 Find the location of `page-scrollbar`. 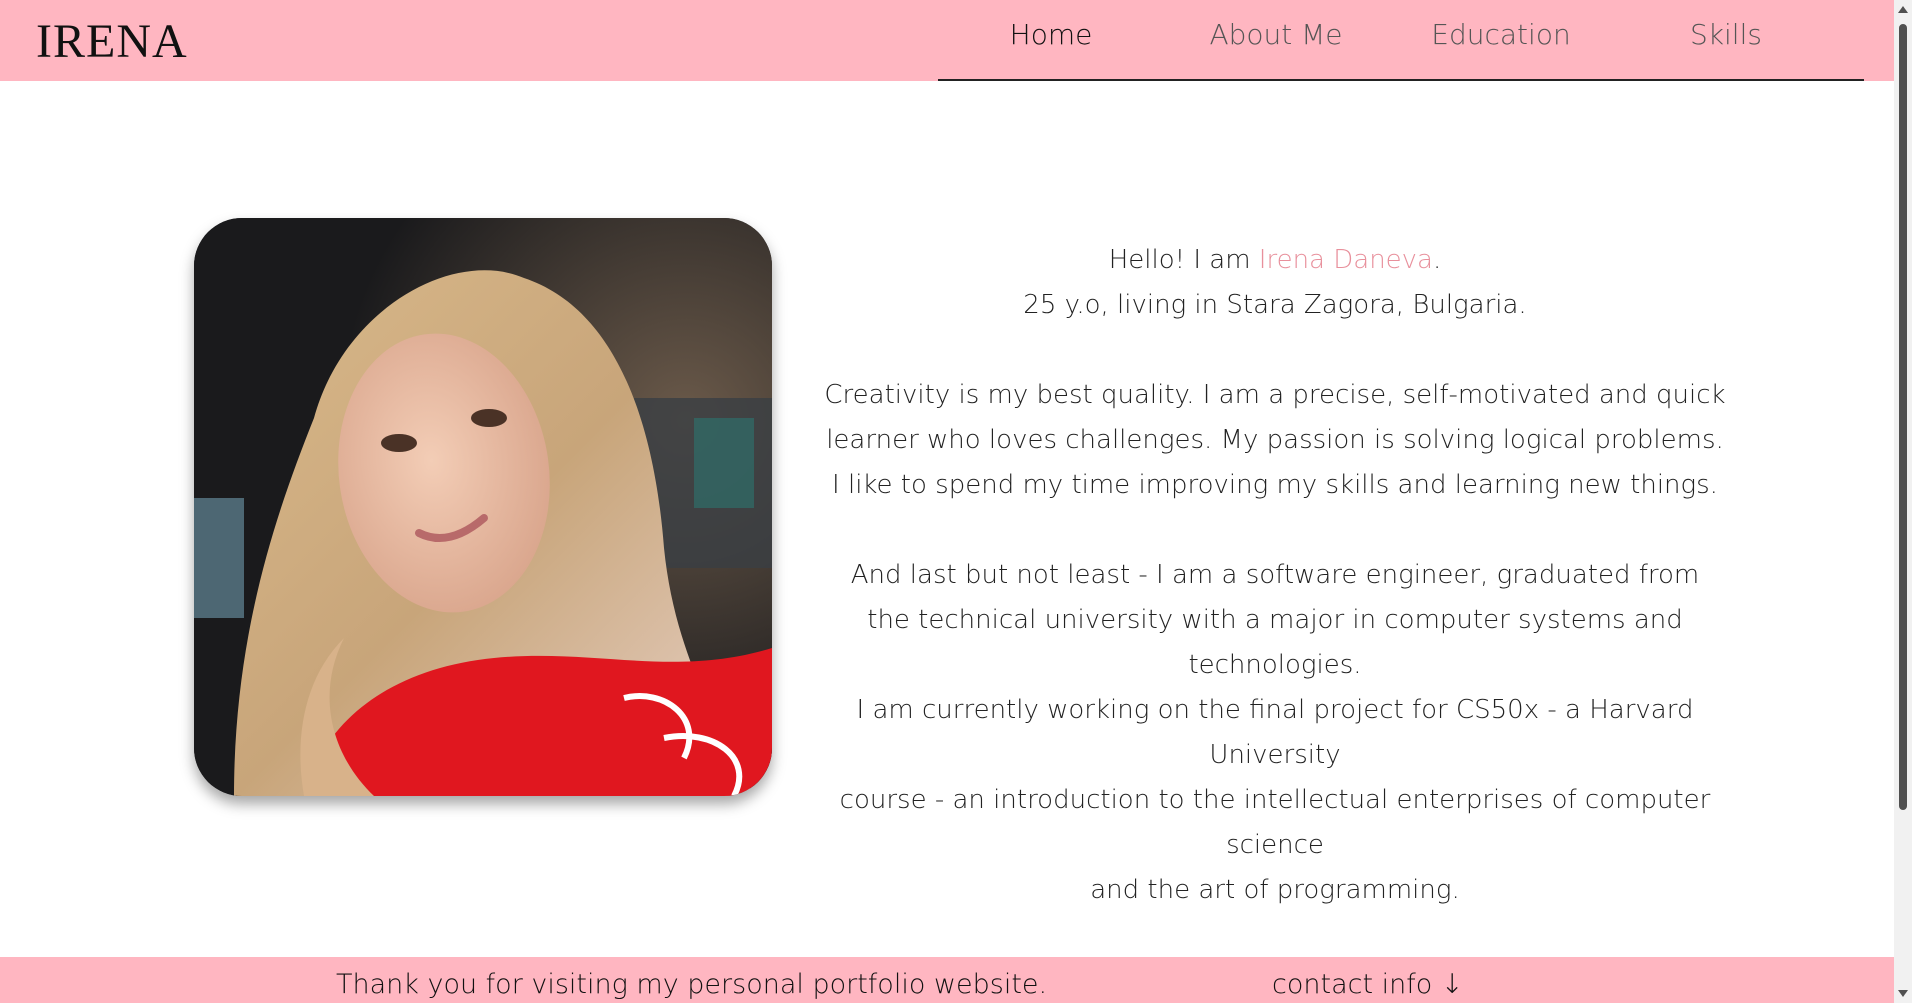

page-scrollbar is located at coordinates (1903, 501).